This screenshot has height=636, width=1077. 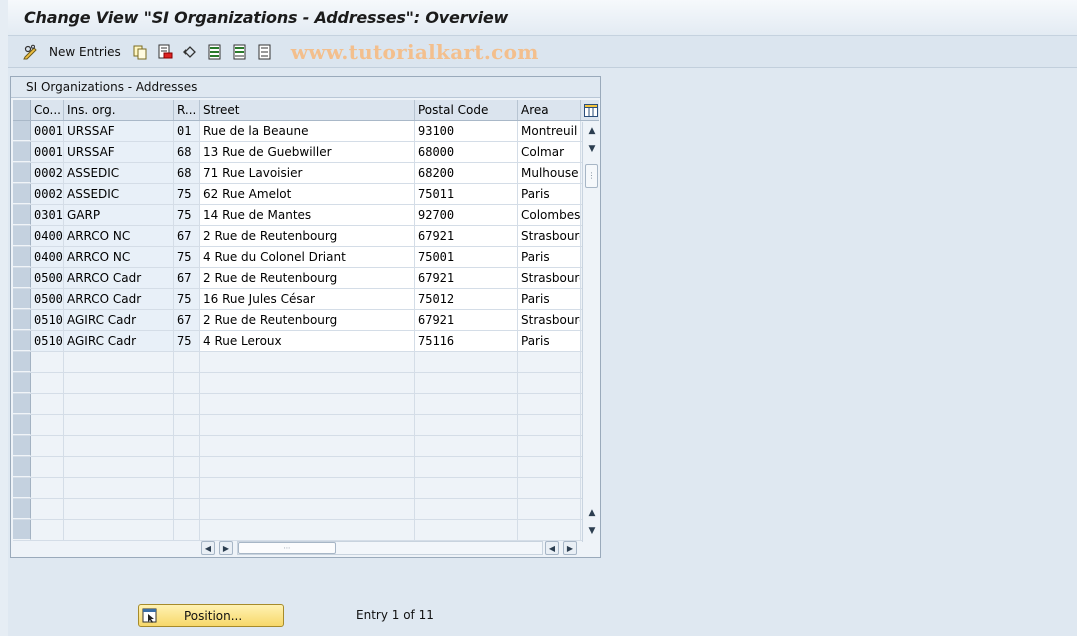 I want to click on cell-area: Colombes, so click(x=549, y=215).